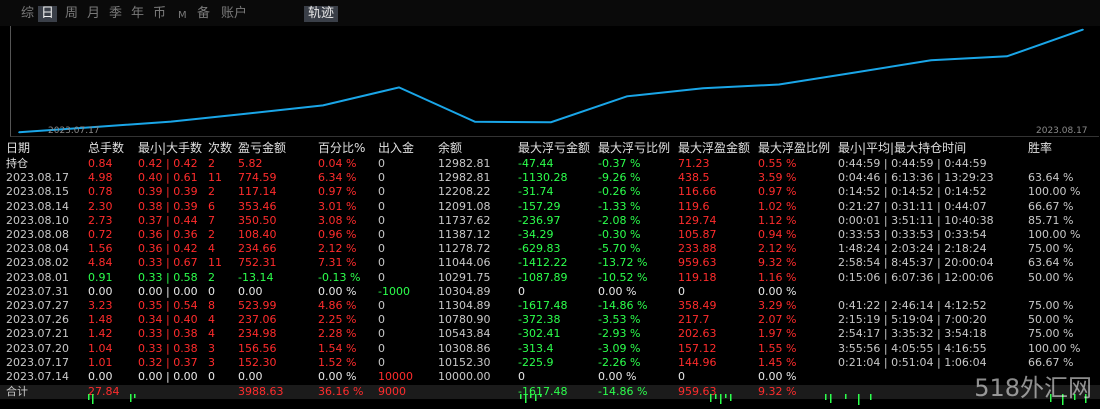 The height and width of the screenshot is (409, 1100). What do you see at coordinates (321, 14) in the screenshot?
I see `track-button: 轨迹` at bounding box center [321, 14].